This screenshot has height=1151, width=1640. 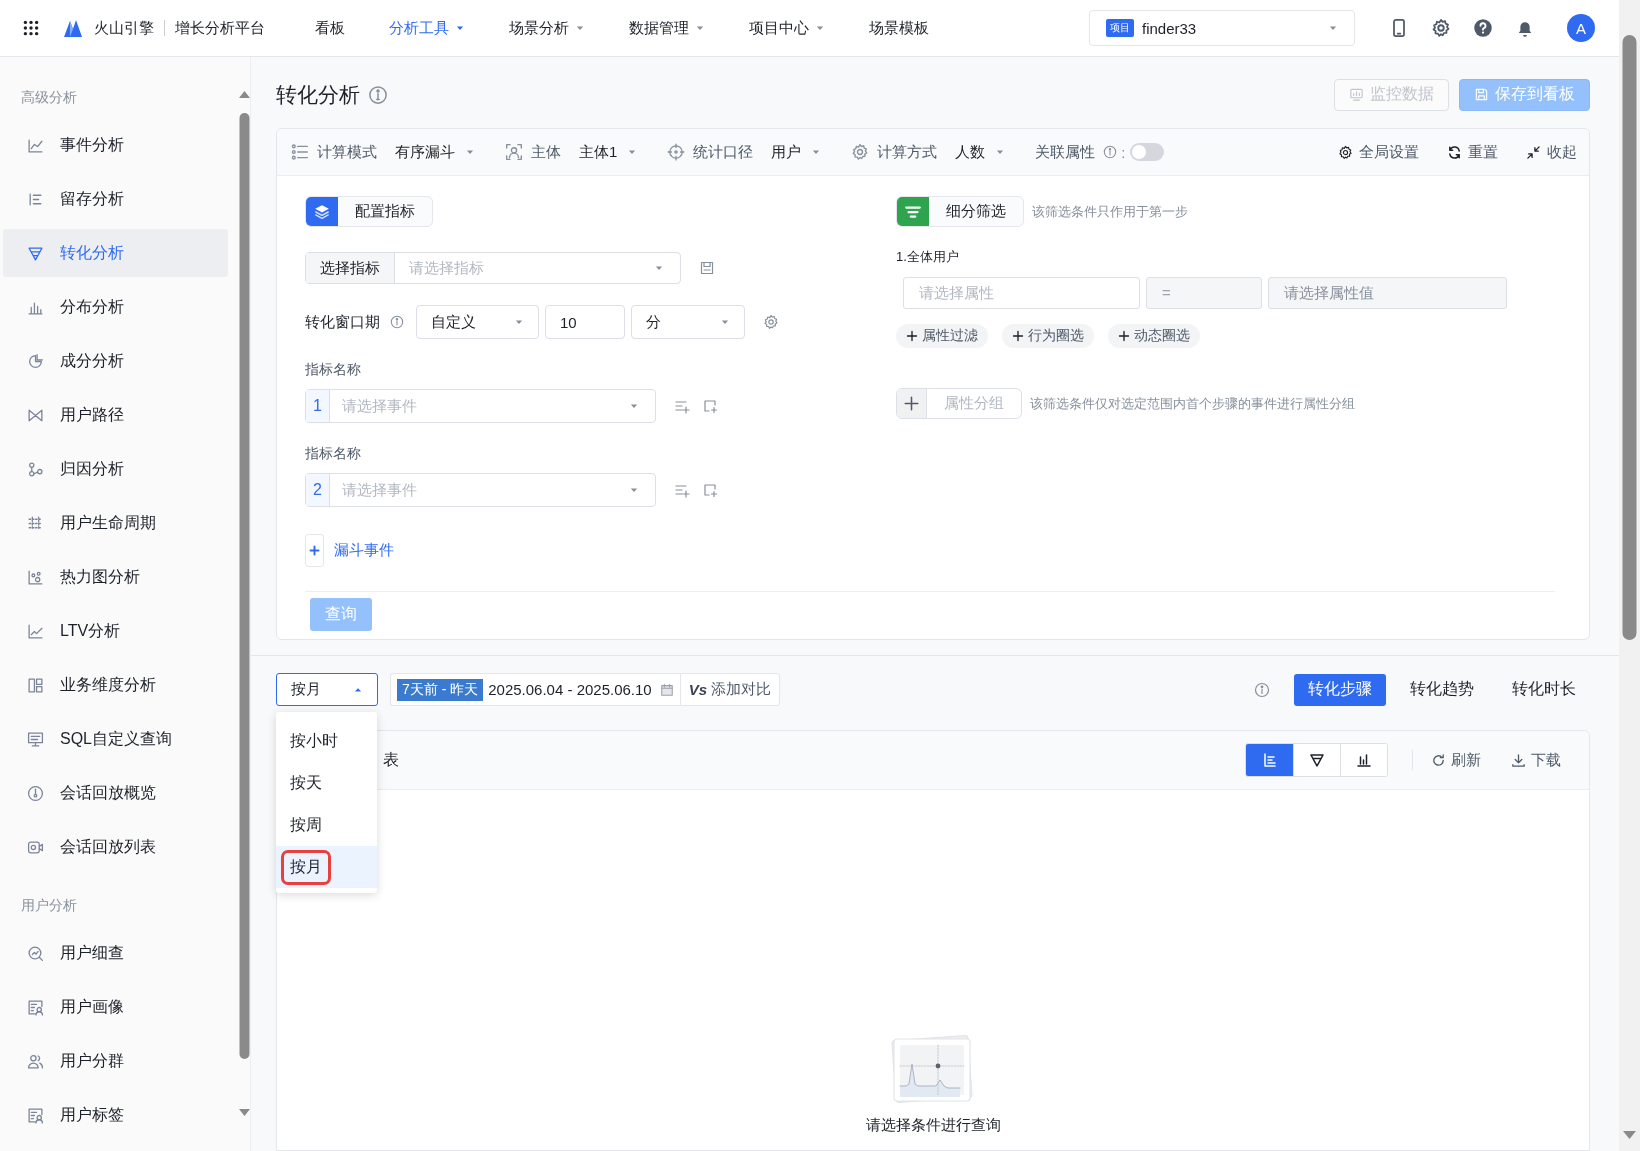 What do you see at coordinates (35, 631) in the screenshot?
I see `line-chart-icon` at bounding box center [35, 631].